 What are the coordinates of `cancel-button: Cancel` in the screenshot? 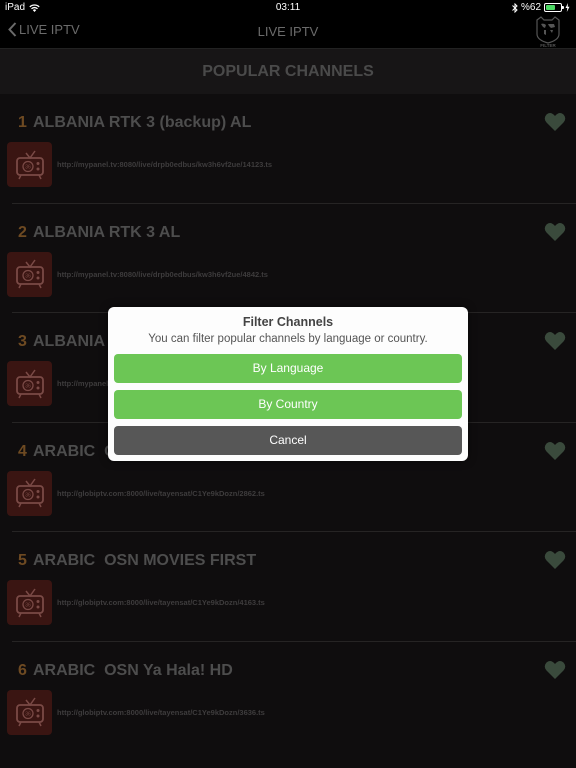 It's located at (288, 440).